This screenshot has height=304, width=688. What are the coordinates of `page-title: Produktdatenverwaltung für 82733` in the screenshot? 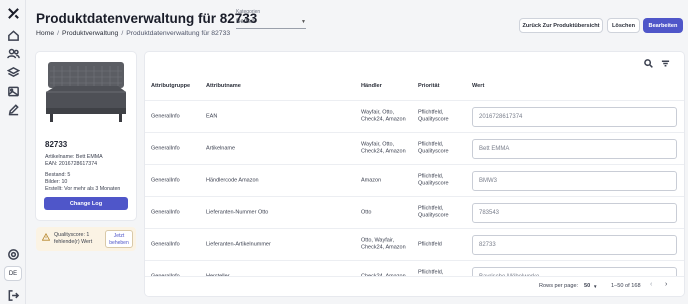 It's located at (147, 18).